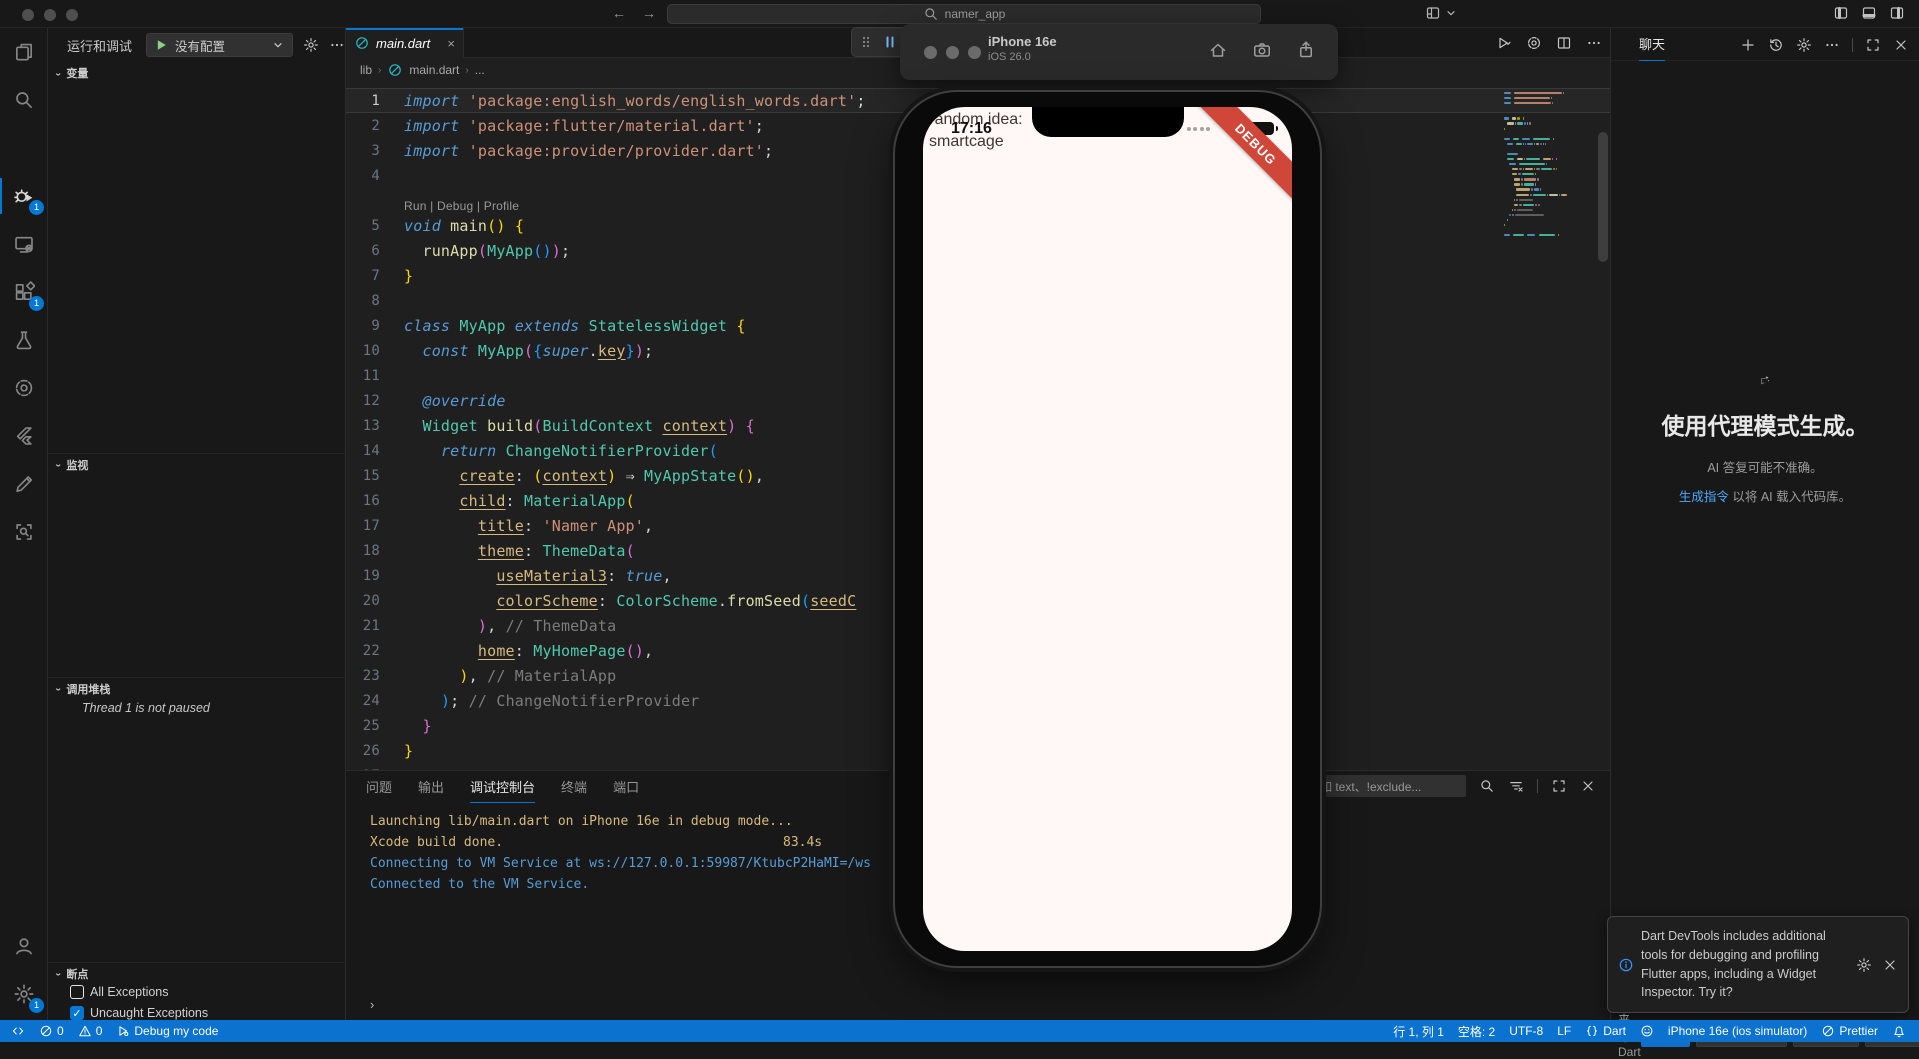 The image size is (1919, 1059). Describe the element at coordinates (18, 1031) in the screenshot. I see `statusbar-item-remote` at that location.